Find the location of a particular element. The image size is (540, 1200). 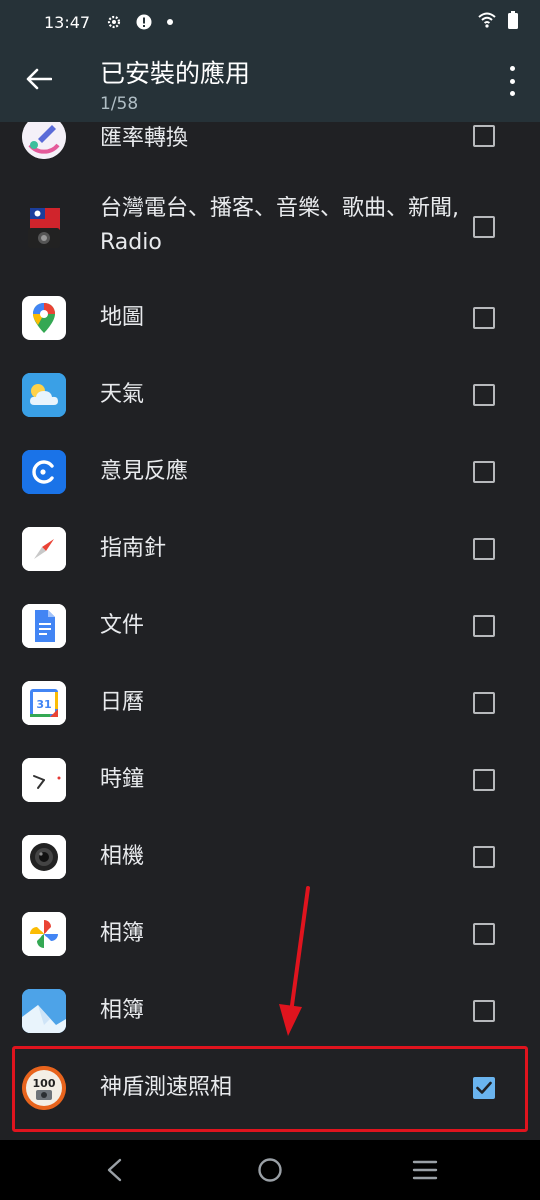

status-time: 13:47 is located at coordinates (67, 22).